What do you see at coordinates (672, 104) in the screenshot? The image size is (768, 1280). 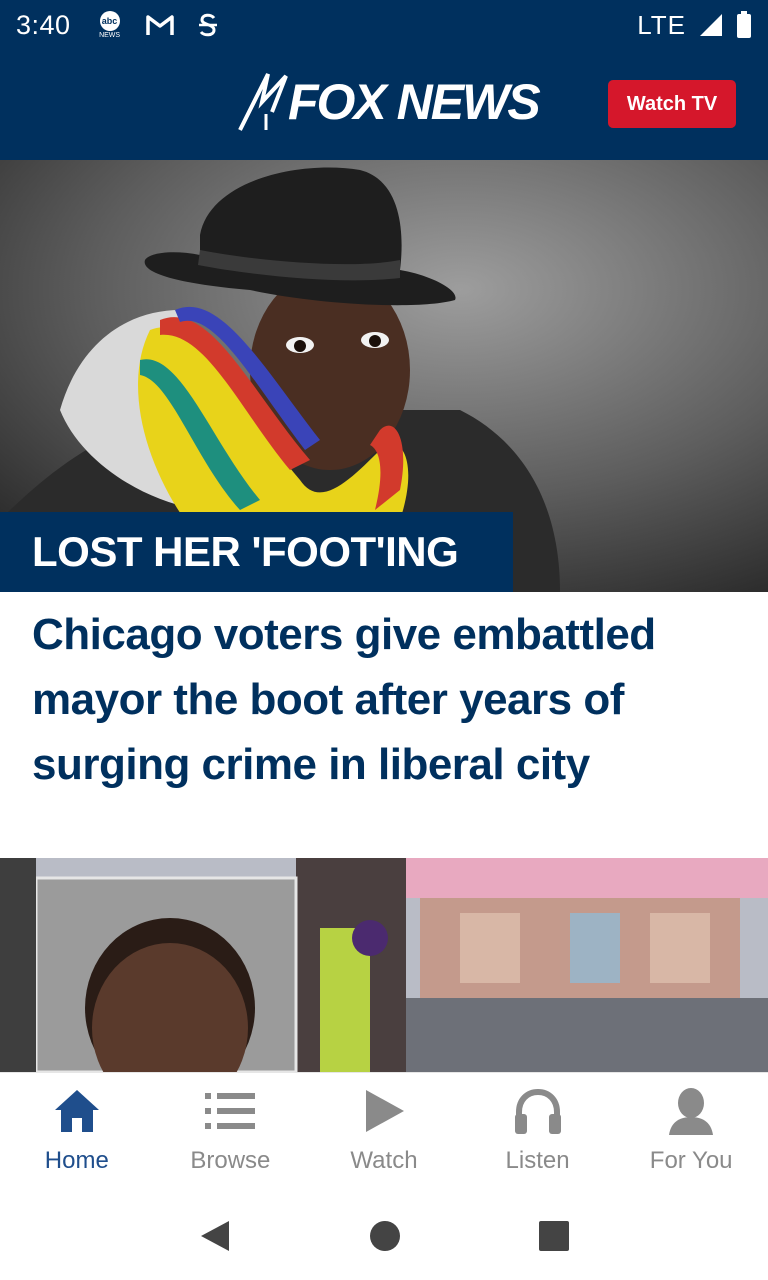 I see `watch-tv-button: Watch TV` at bounding box center [672, 104].